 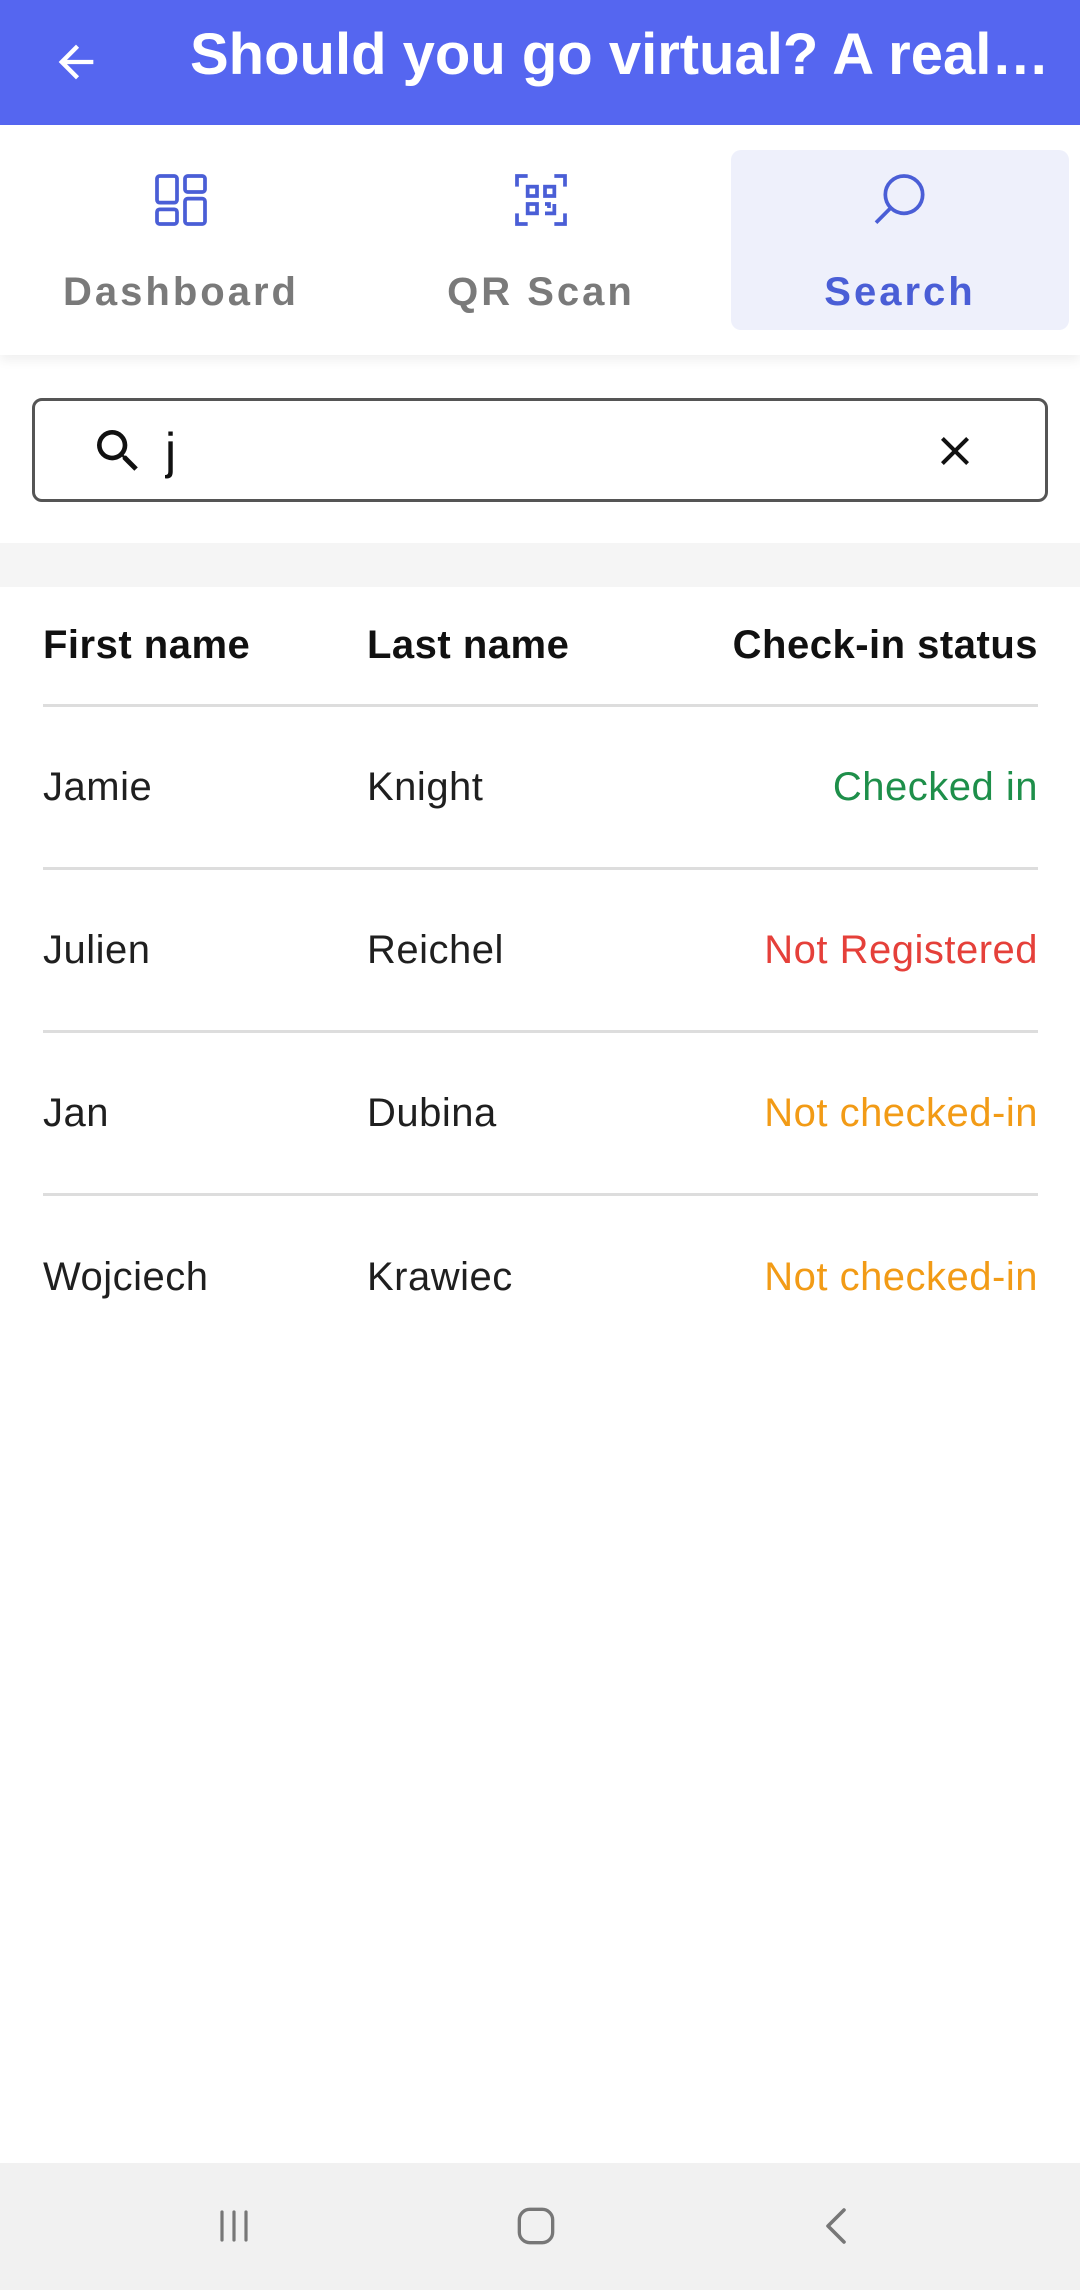 What do you see at coordinates (540, 951) in the screenshot?
I see `table-row: Julien Reichel Not Registered` at bounding box center [540, 951].